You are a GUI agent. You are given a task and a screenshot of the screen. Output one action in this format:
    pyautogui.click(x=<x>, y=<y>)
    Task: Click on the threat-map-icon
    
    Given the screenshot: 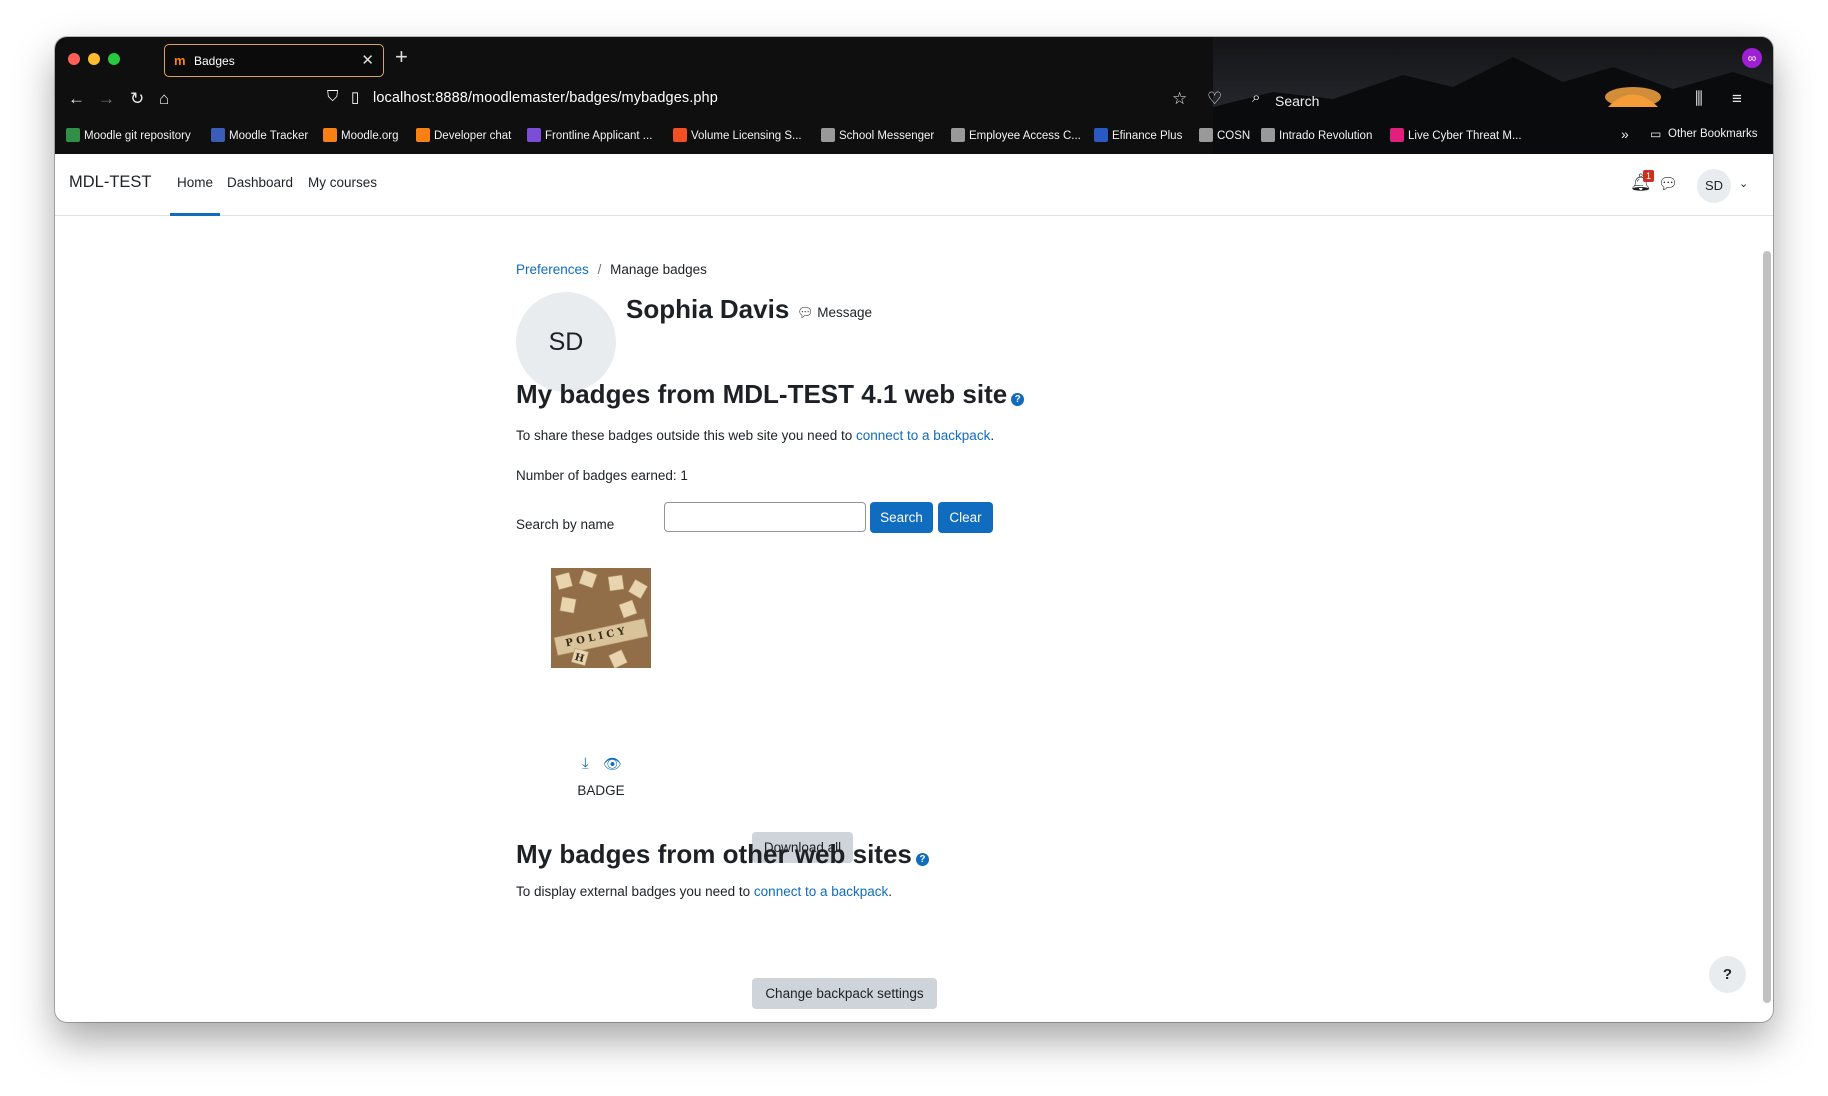 What is the action you would take?
    pyautogui.click(x=1397, y=135)
    